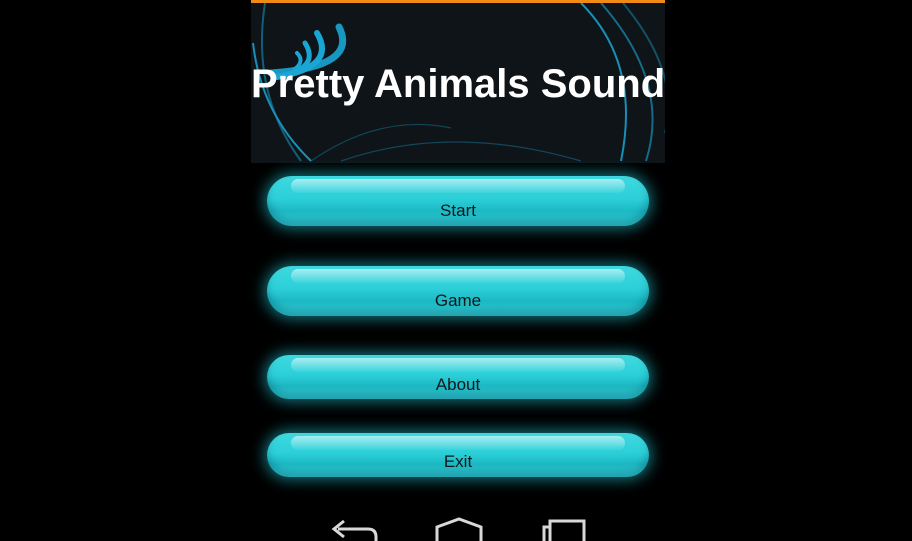 This screenshot has height=541, width=912. I want to click on exit-button: Exit, so click(458, 455).